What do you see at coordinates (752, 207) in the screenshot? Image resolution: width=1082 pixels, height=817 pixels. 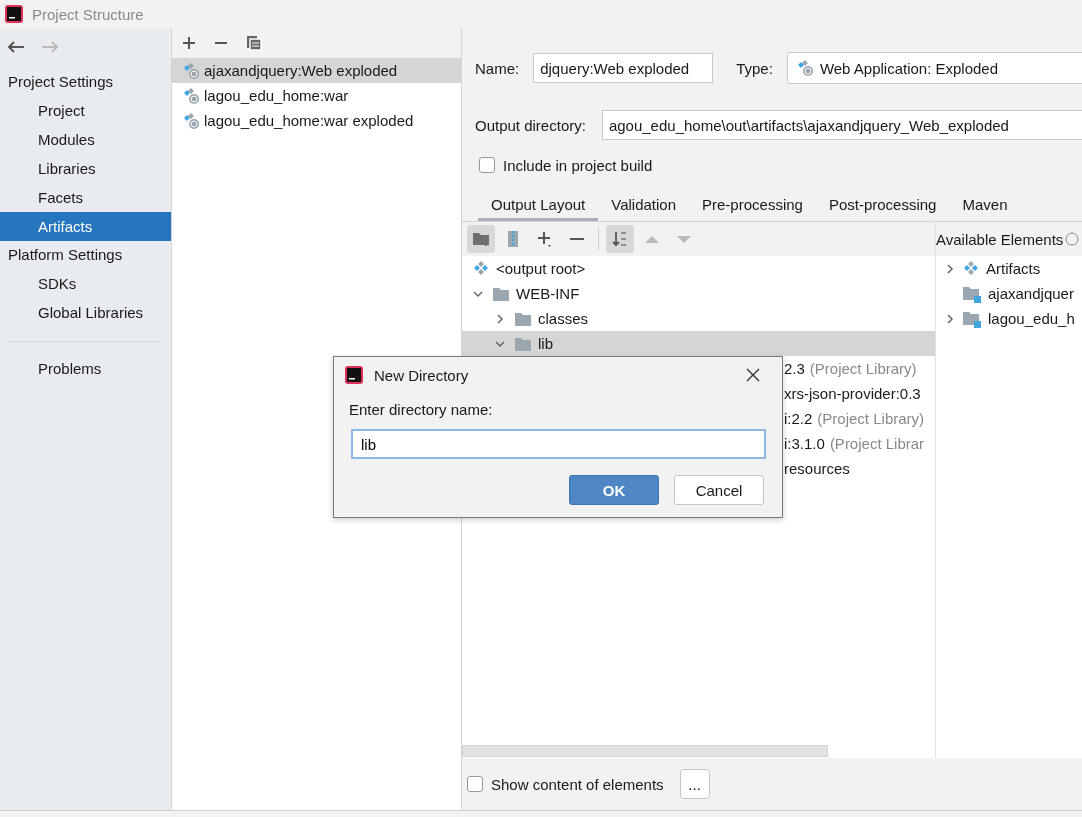 I see `tab: Pre-processing` at bounding box center [752, 207].